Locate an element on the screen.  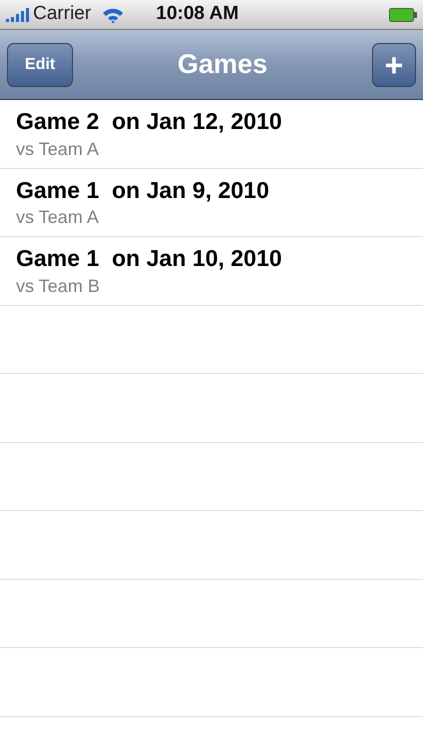
carrier-label: Carrier is located at coordinates (62, 14).